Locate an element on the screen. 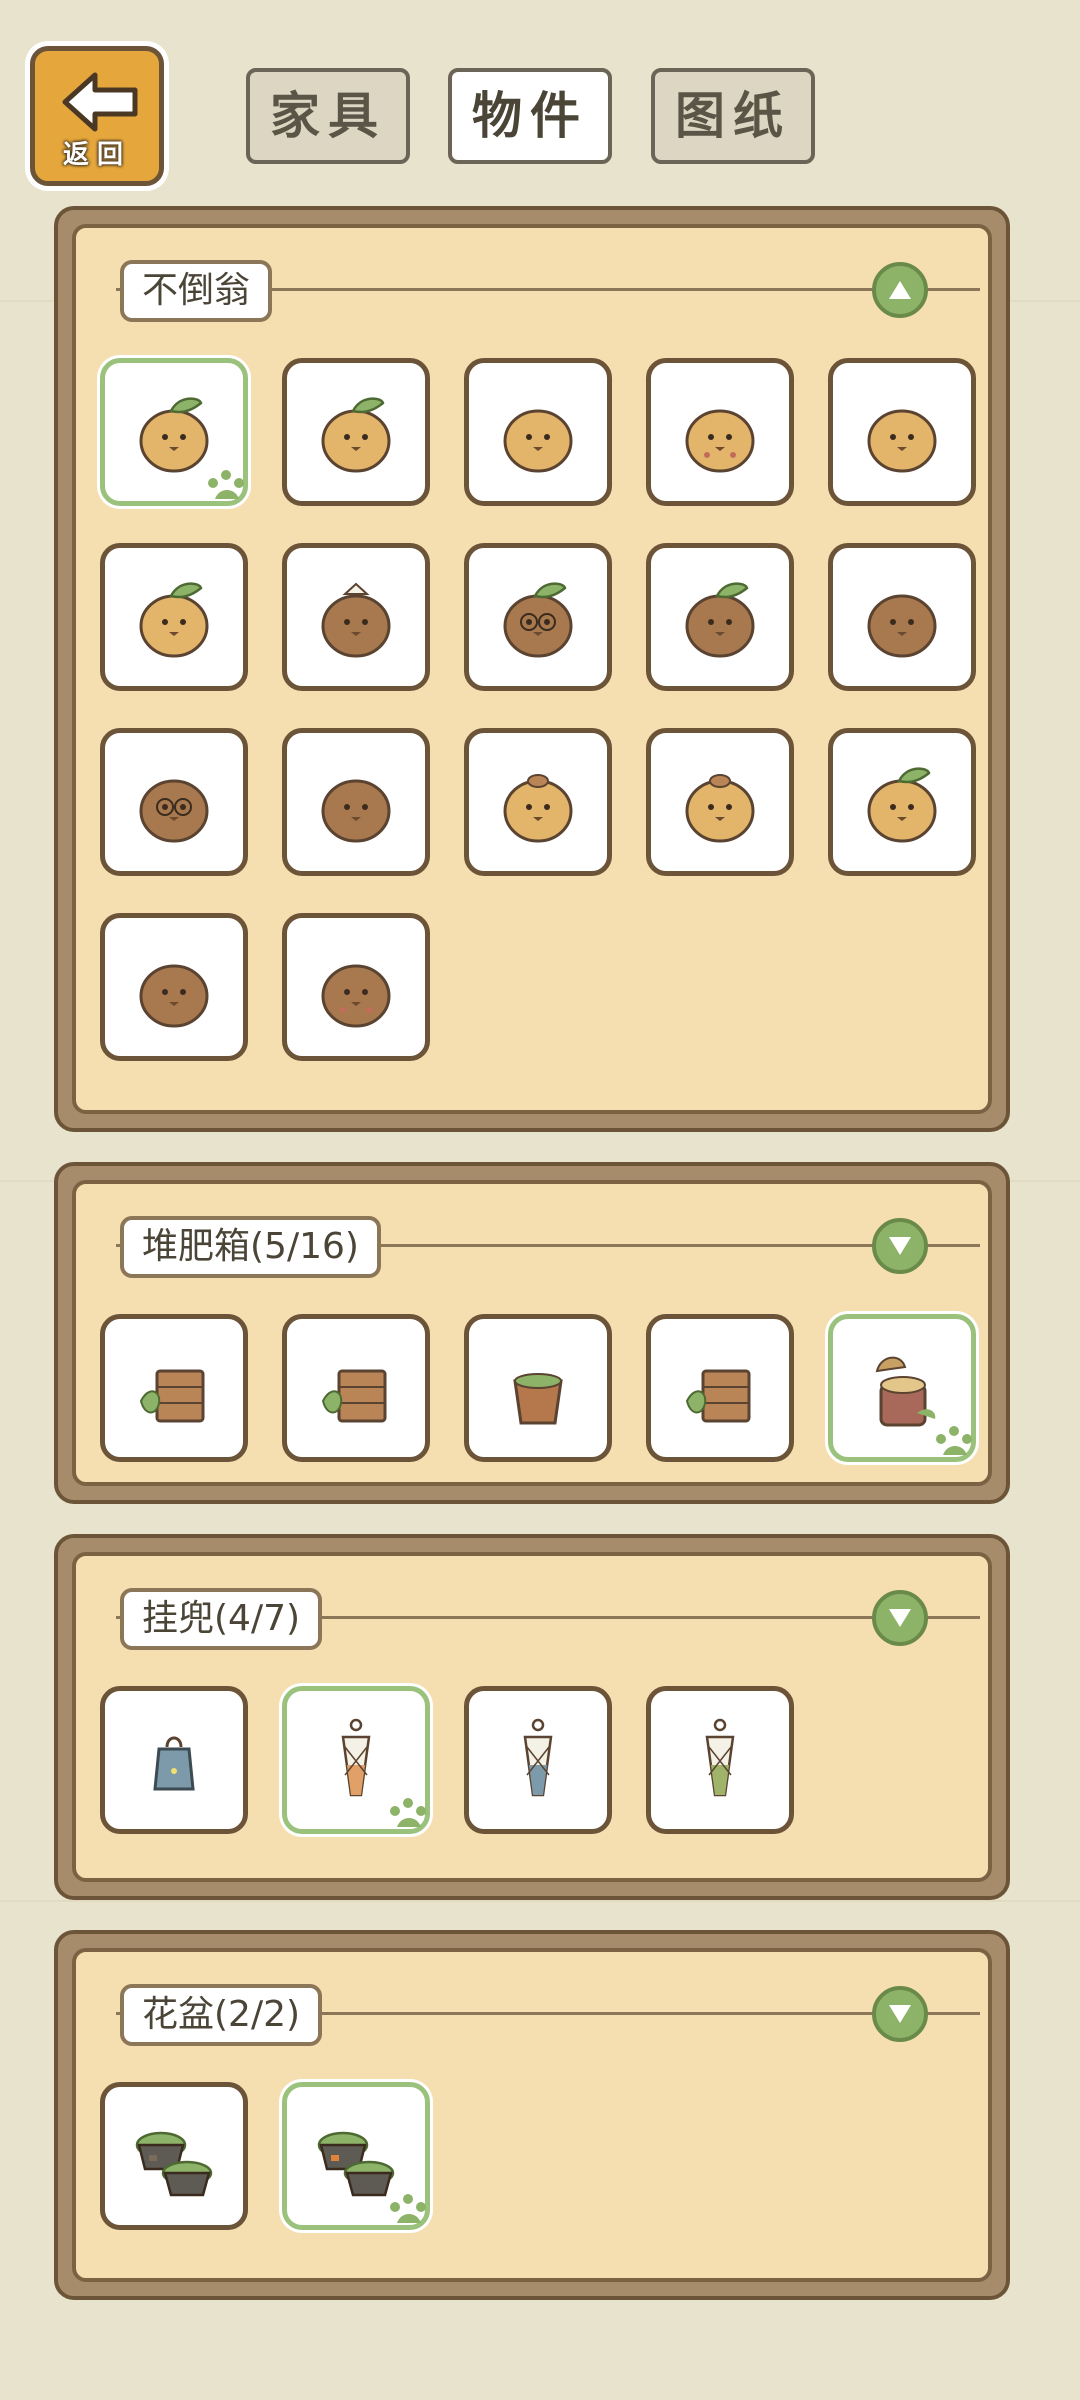  section-panel-compost: 堆肥箱(5/16) is located at coordinates (532, 1333).